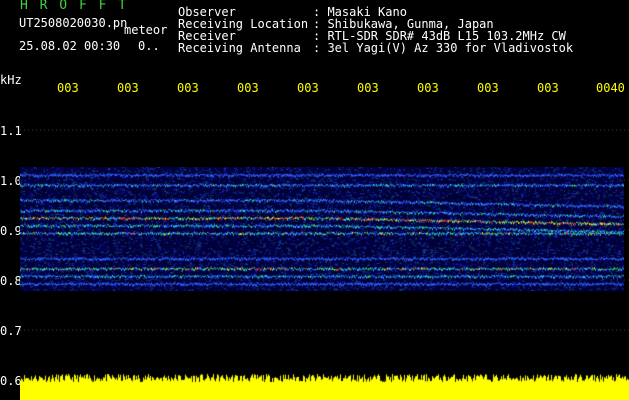 This screenshot has width=629, height=400. I want to click on y-tick-label: 0.8, so click(11, 281).